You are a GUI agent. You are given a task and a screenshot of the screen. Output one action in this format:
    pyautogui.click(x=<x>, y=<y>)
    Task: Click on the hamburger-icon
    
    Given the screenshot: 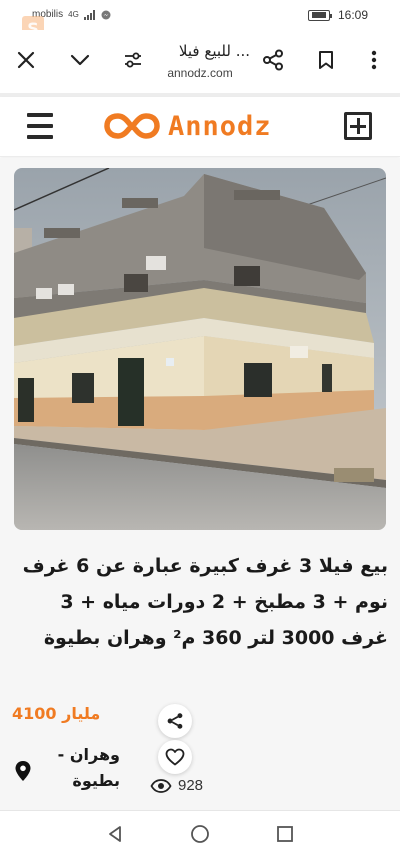 What is the action you would take?
    pyautogui.click(x=41, y=126)
    